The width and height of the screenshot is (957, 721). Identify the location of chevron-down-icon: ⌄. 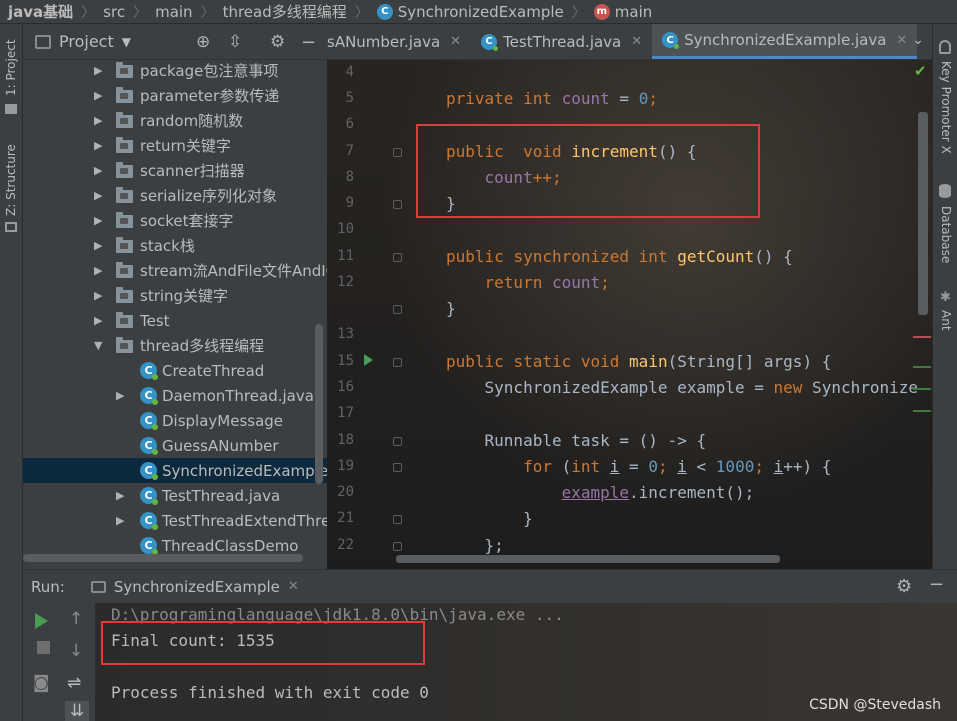
(918, 40).